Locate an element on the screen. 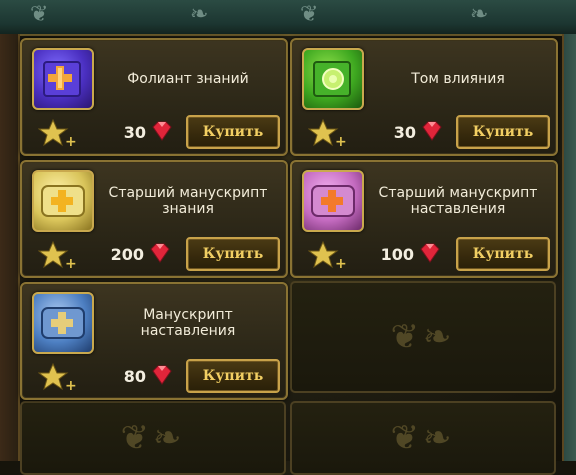 The width and height of the screenshot is (576, 475). pink-scroll-icon is located at coordinates (333, 201).